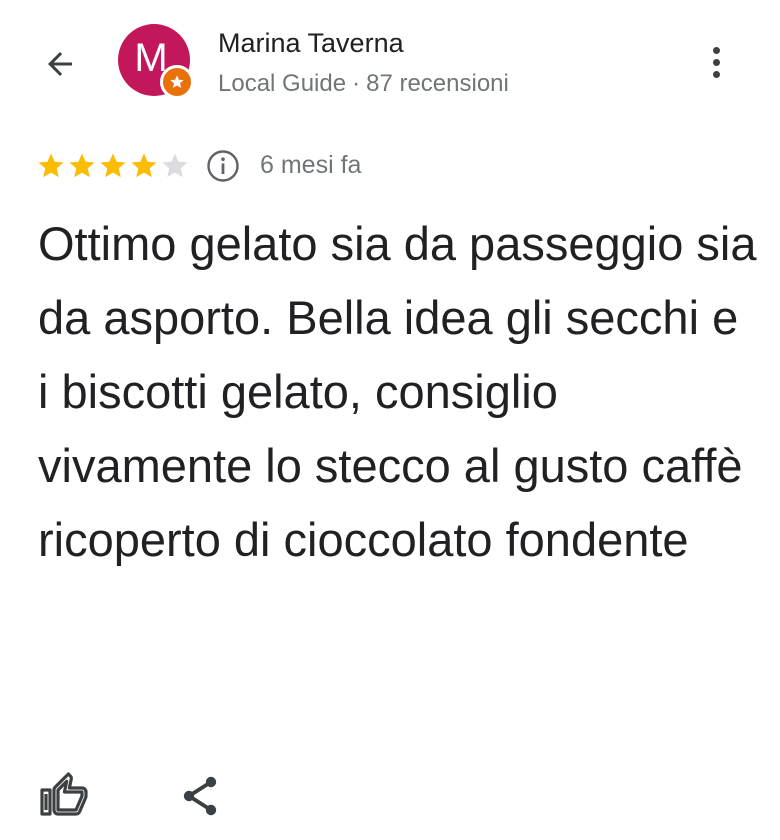 The height and width of the screenshot is (840, 780). I want to click on review-time: 6 mesi fa, so click(311, 165).